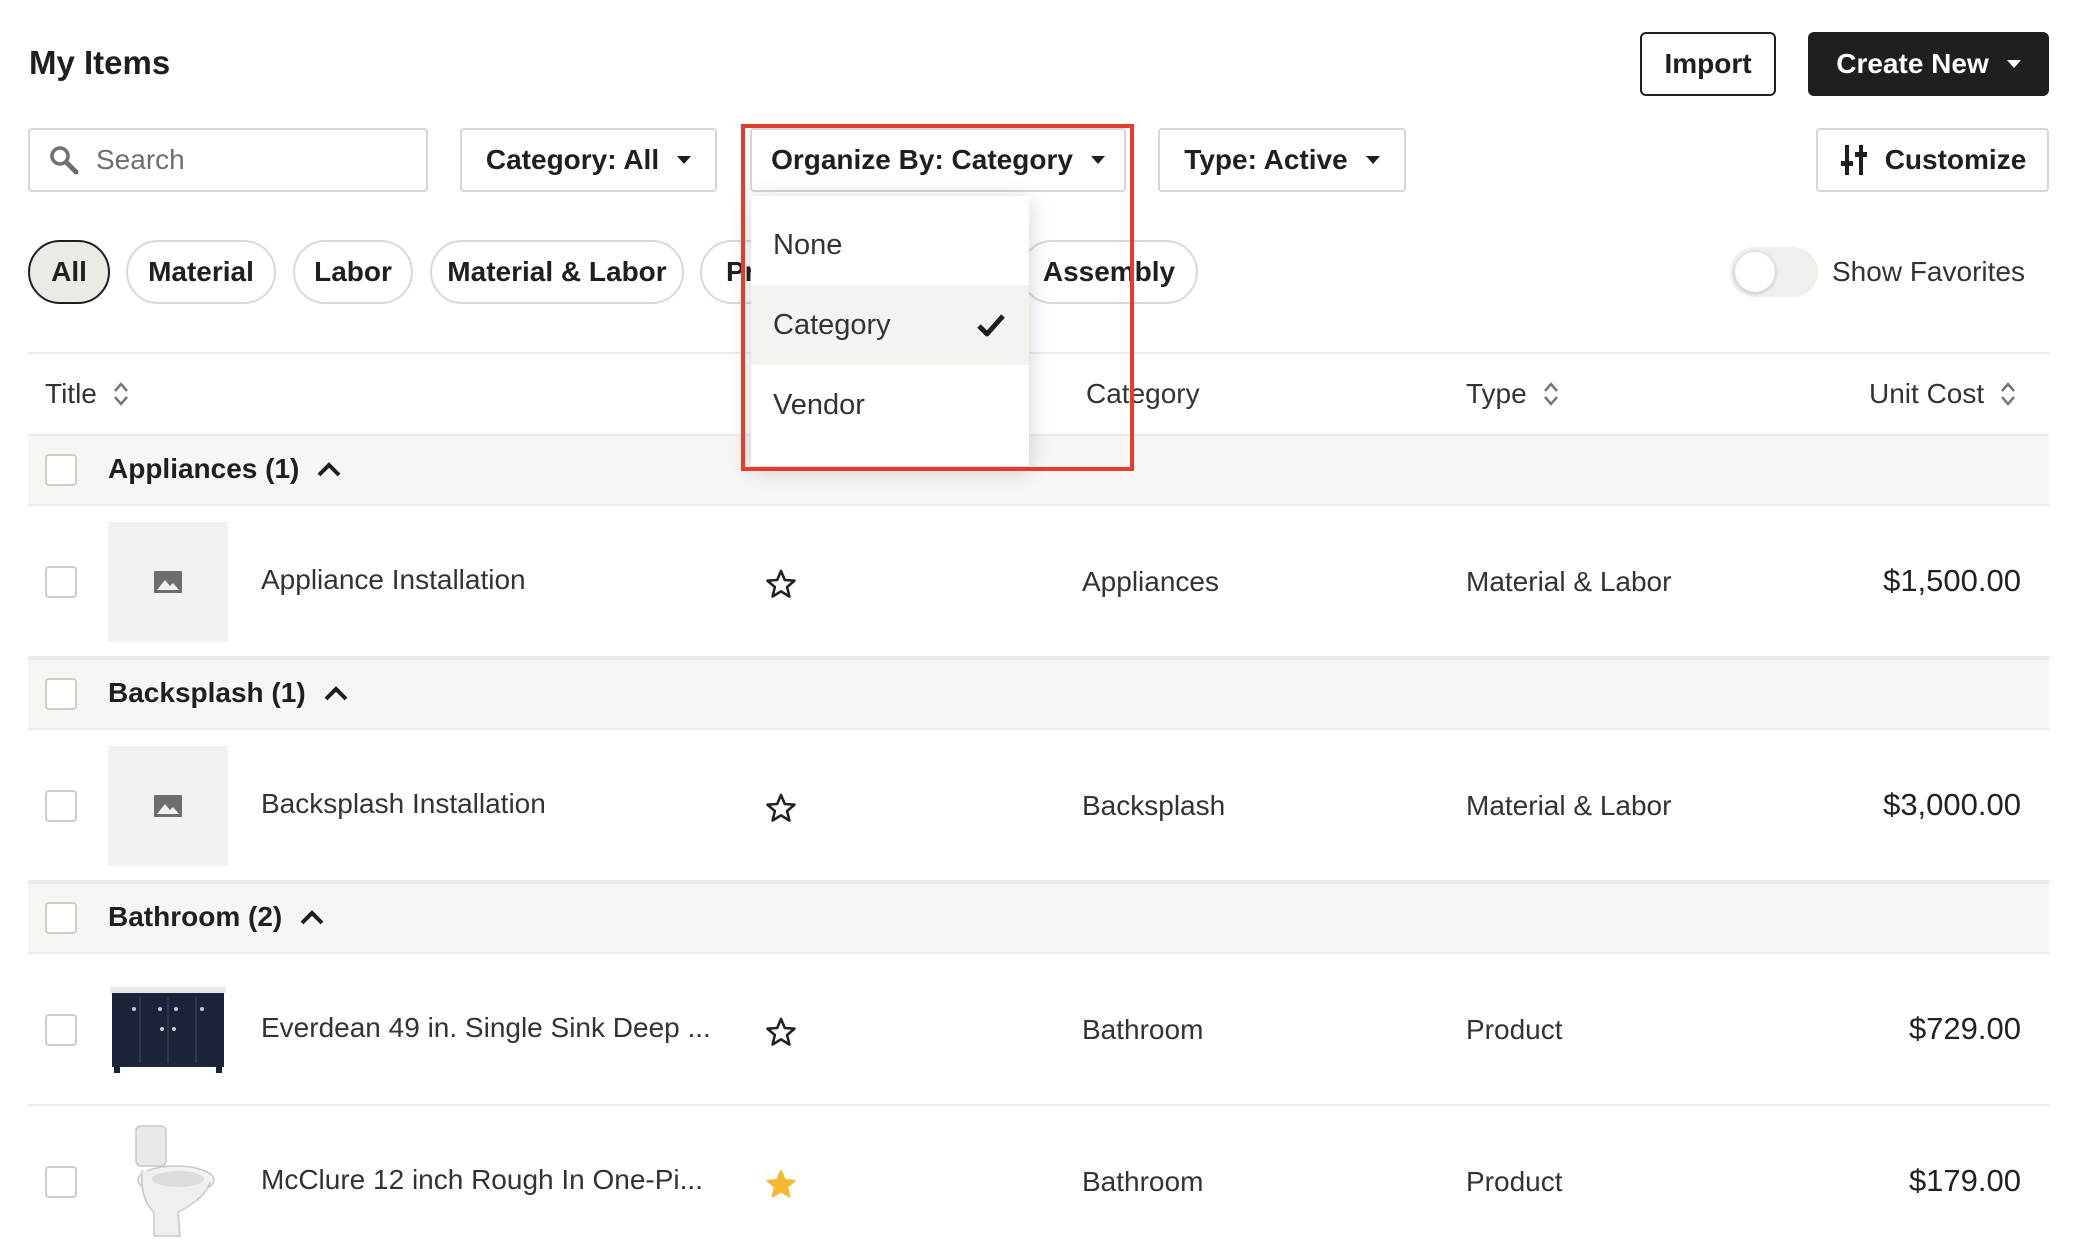  I want to click on search-input, so click(246, 160).